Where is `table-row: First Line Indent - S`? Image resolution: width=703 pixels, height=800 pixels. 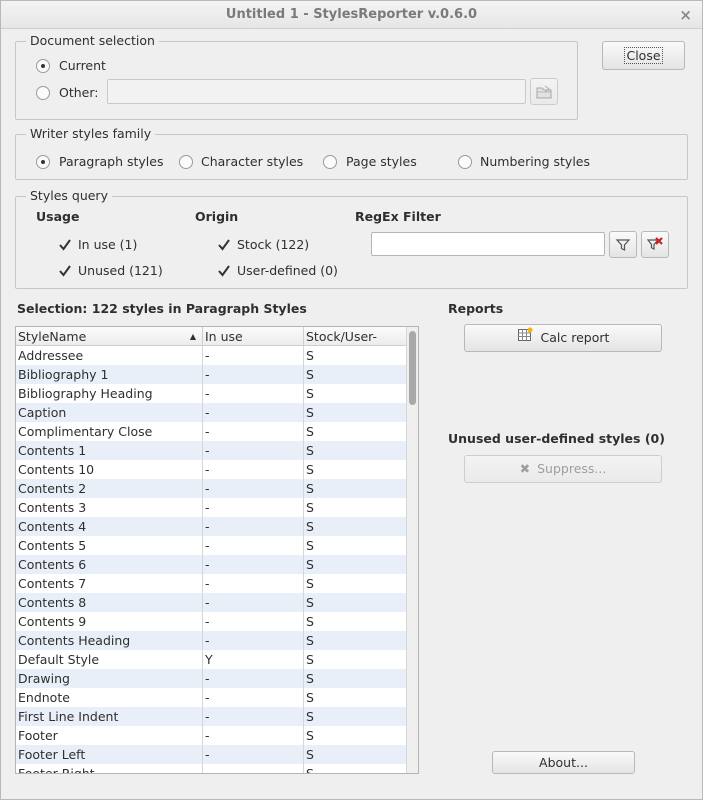
table-row: First Line Indent - S is located at coordinates (211, 716).